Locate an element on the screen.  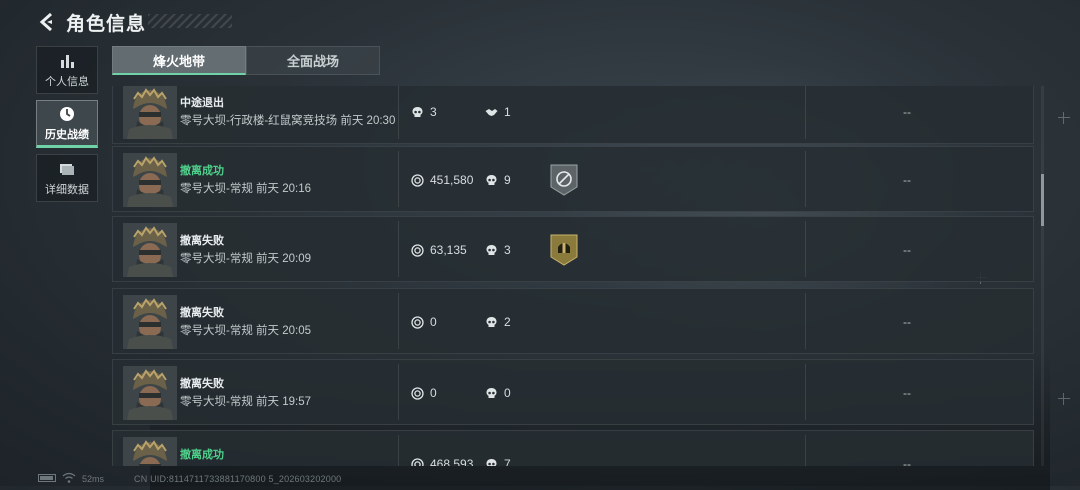
nav-item-match-history: 历史战绩 is located at coordinates (67, 124).